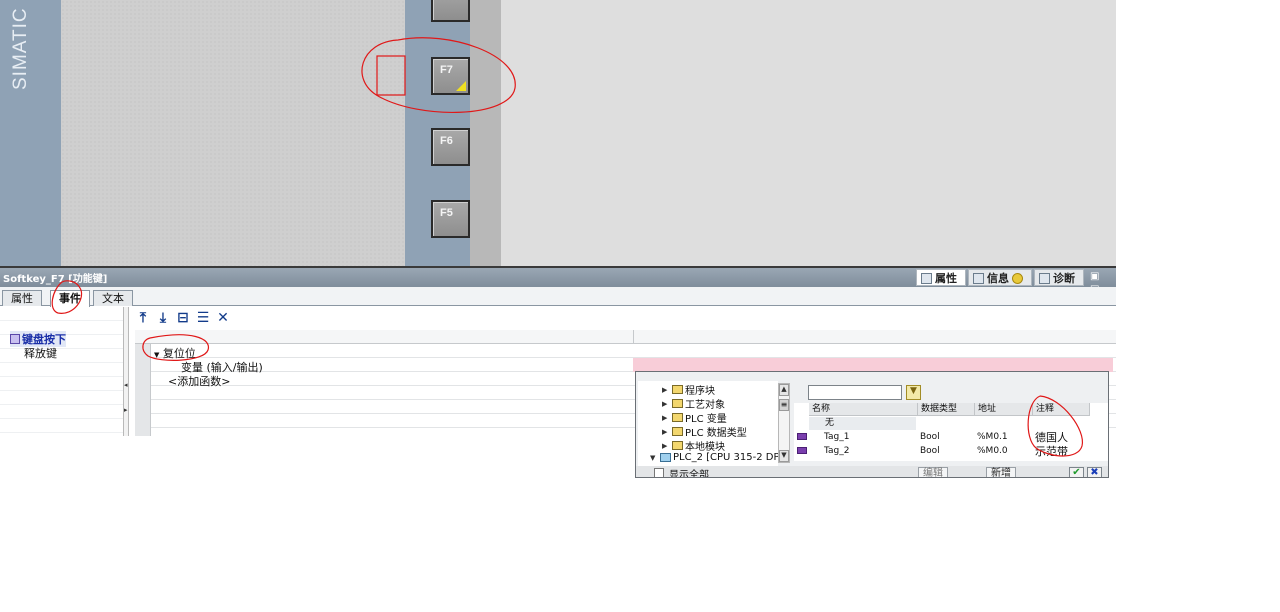  I want to click on tag-name: Tag_1, so click(837, 437).